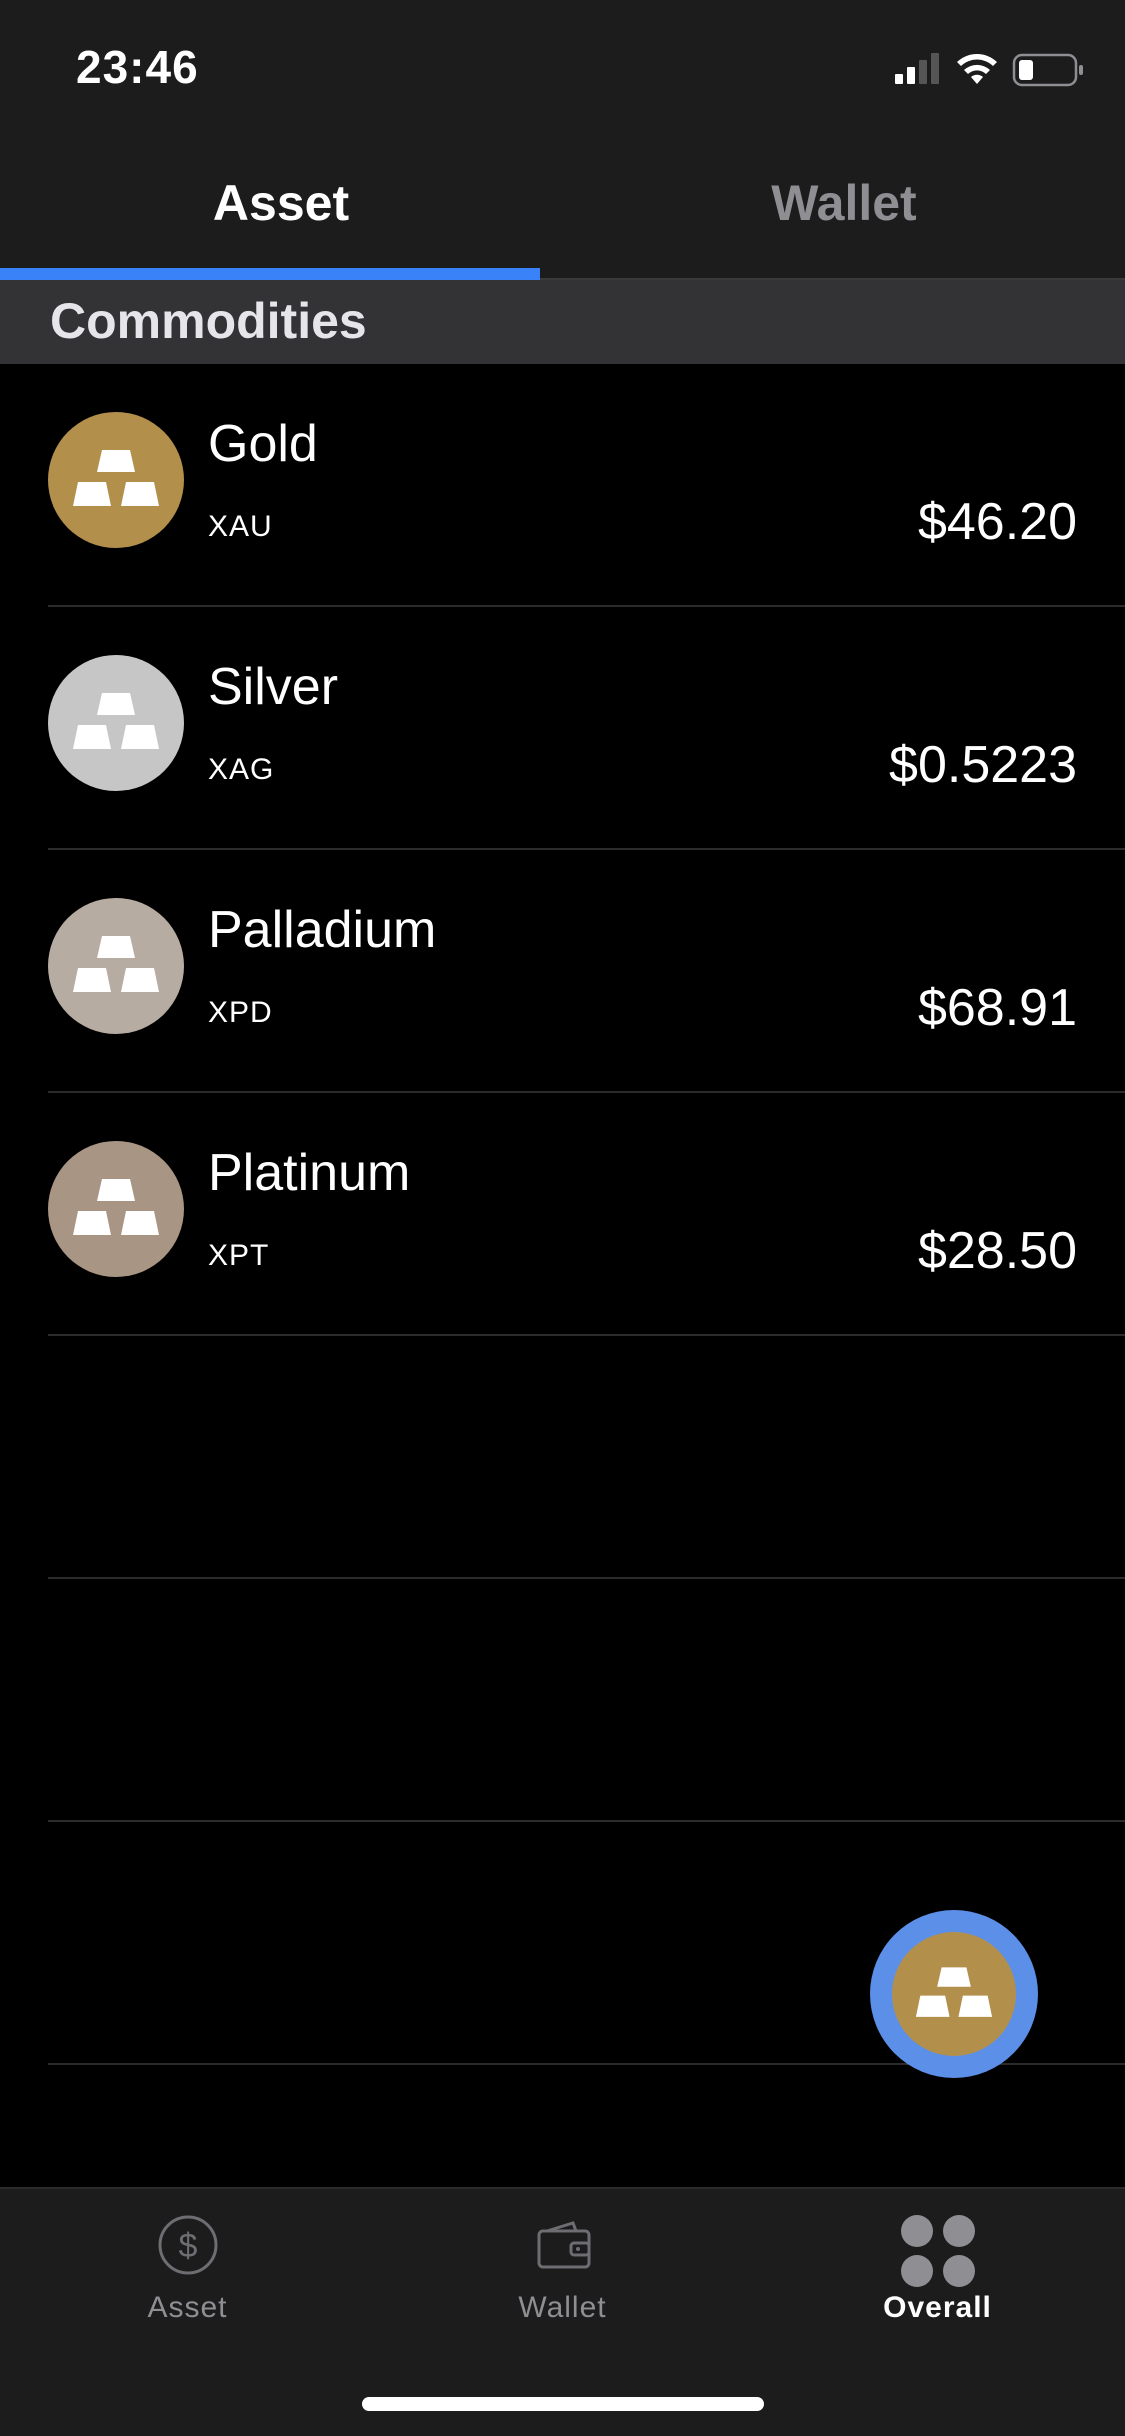  I want to click on dollar-circle-icon: $, so click(188, 2247).